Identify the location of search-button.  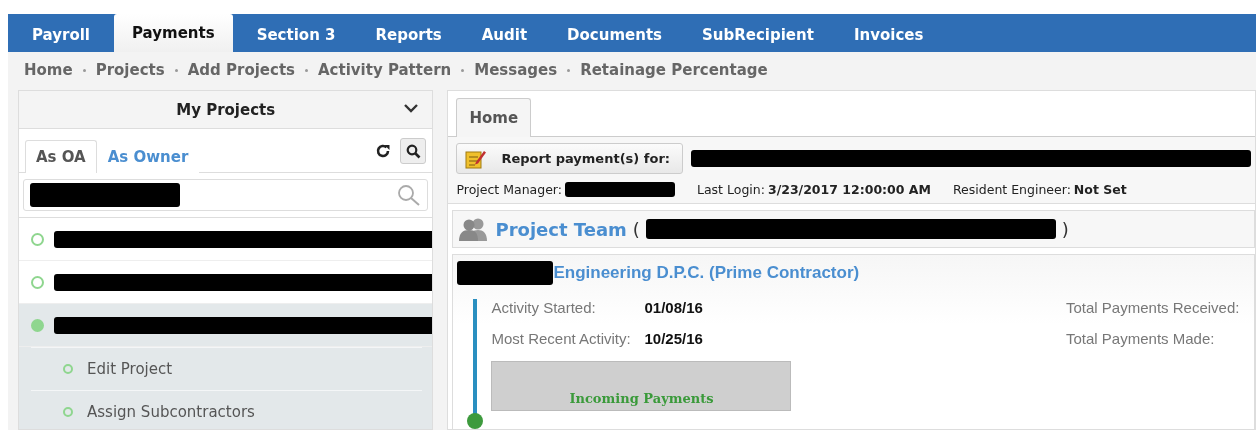
(413, 151).